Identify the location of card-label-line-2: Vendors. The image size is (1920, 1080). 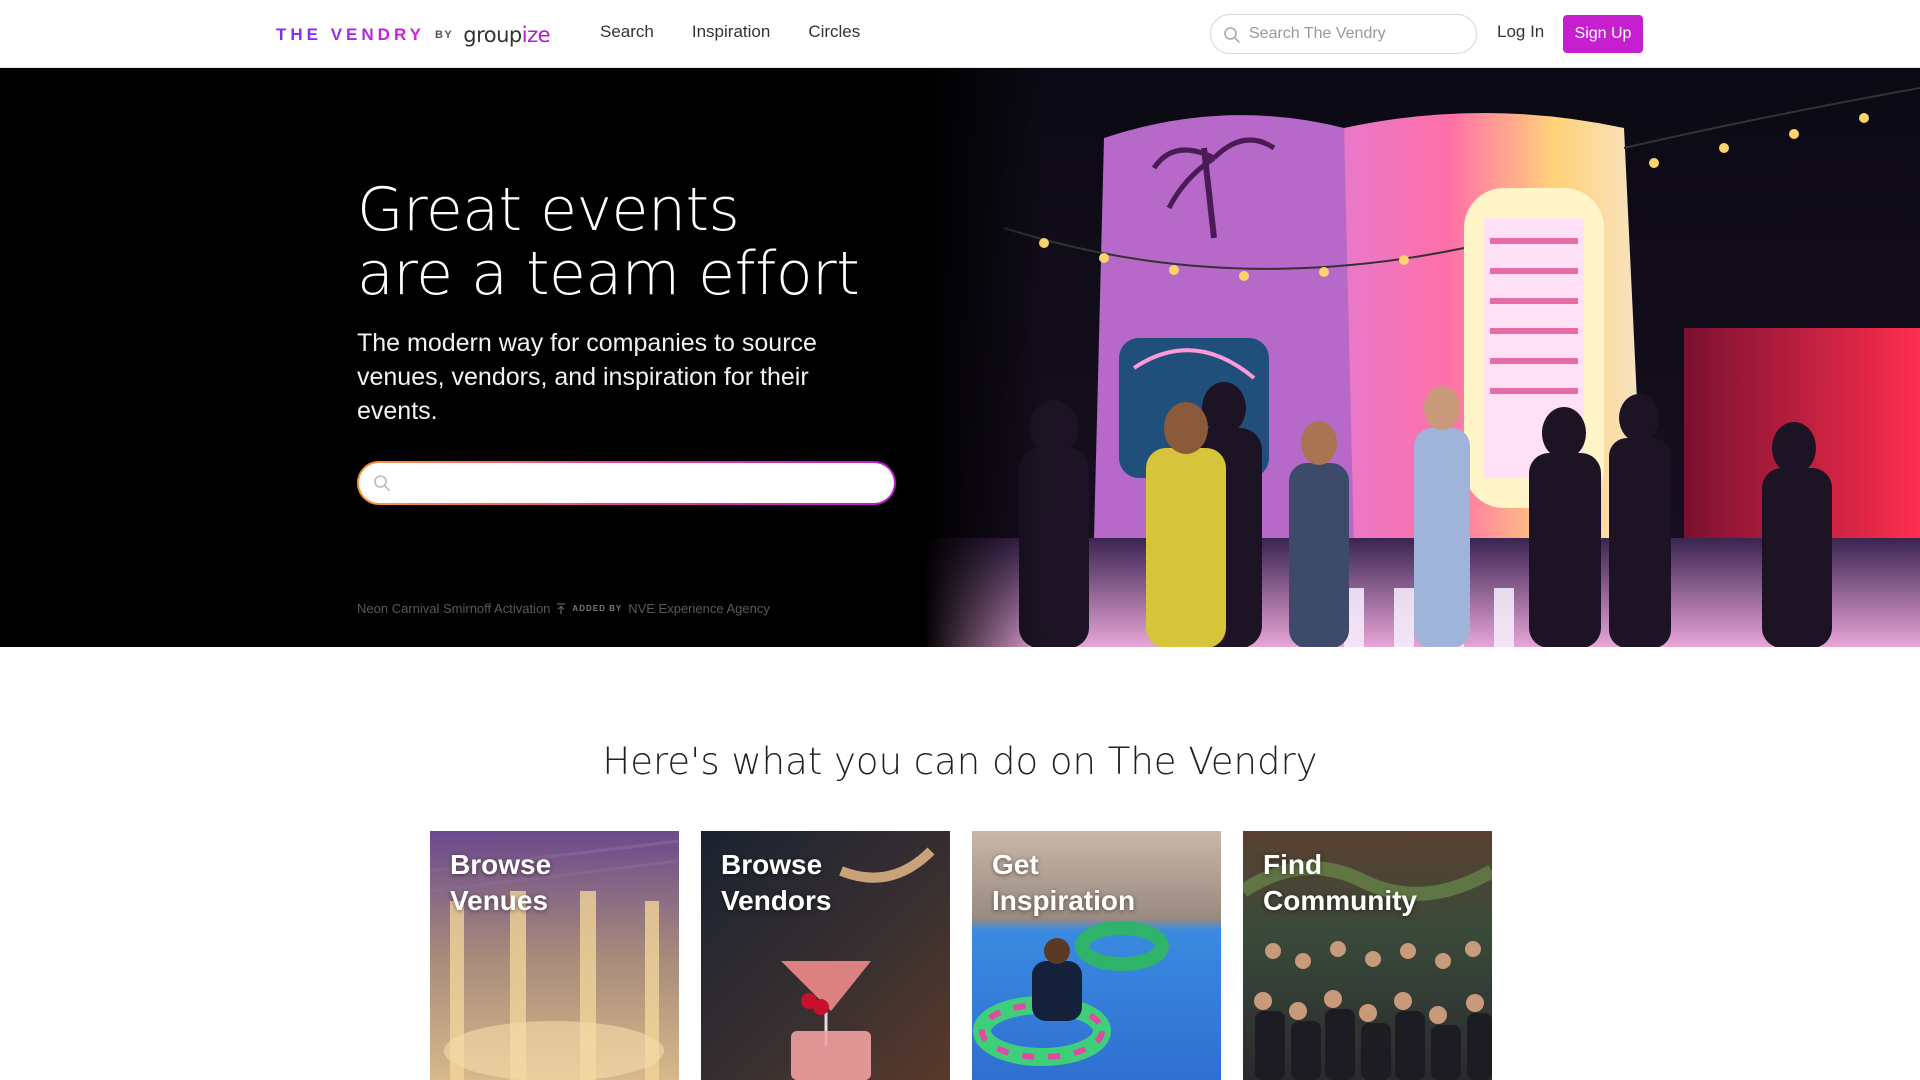
(776, 900).